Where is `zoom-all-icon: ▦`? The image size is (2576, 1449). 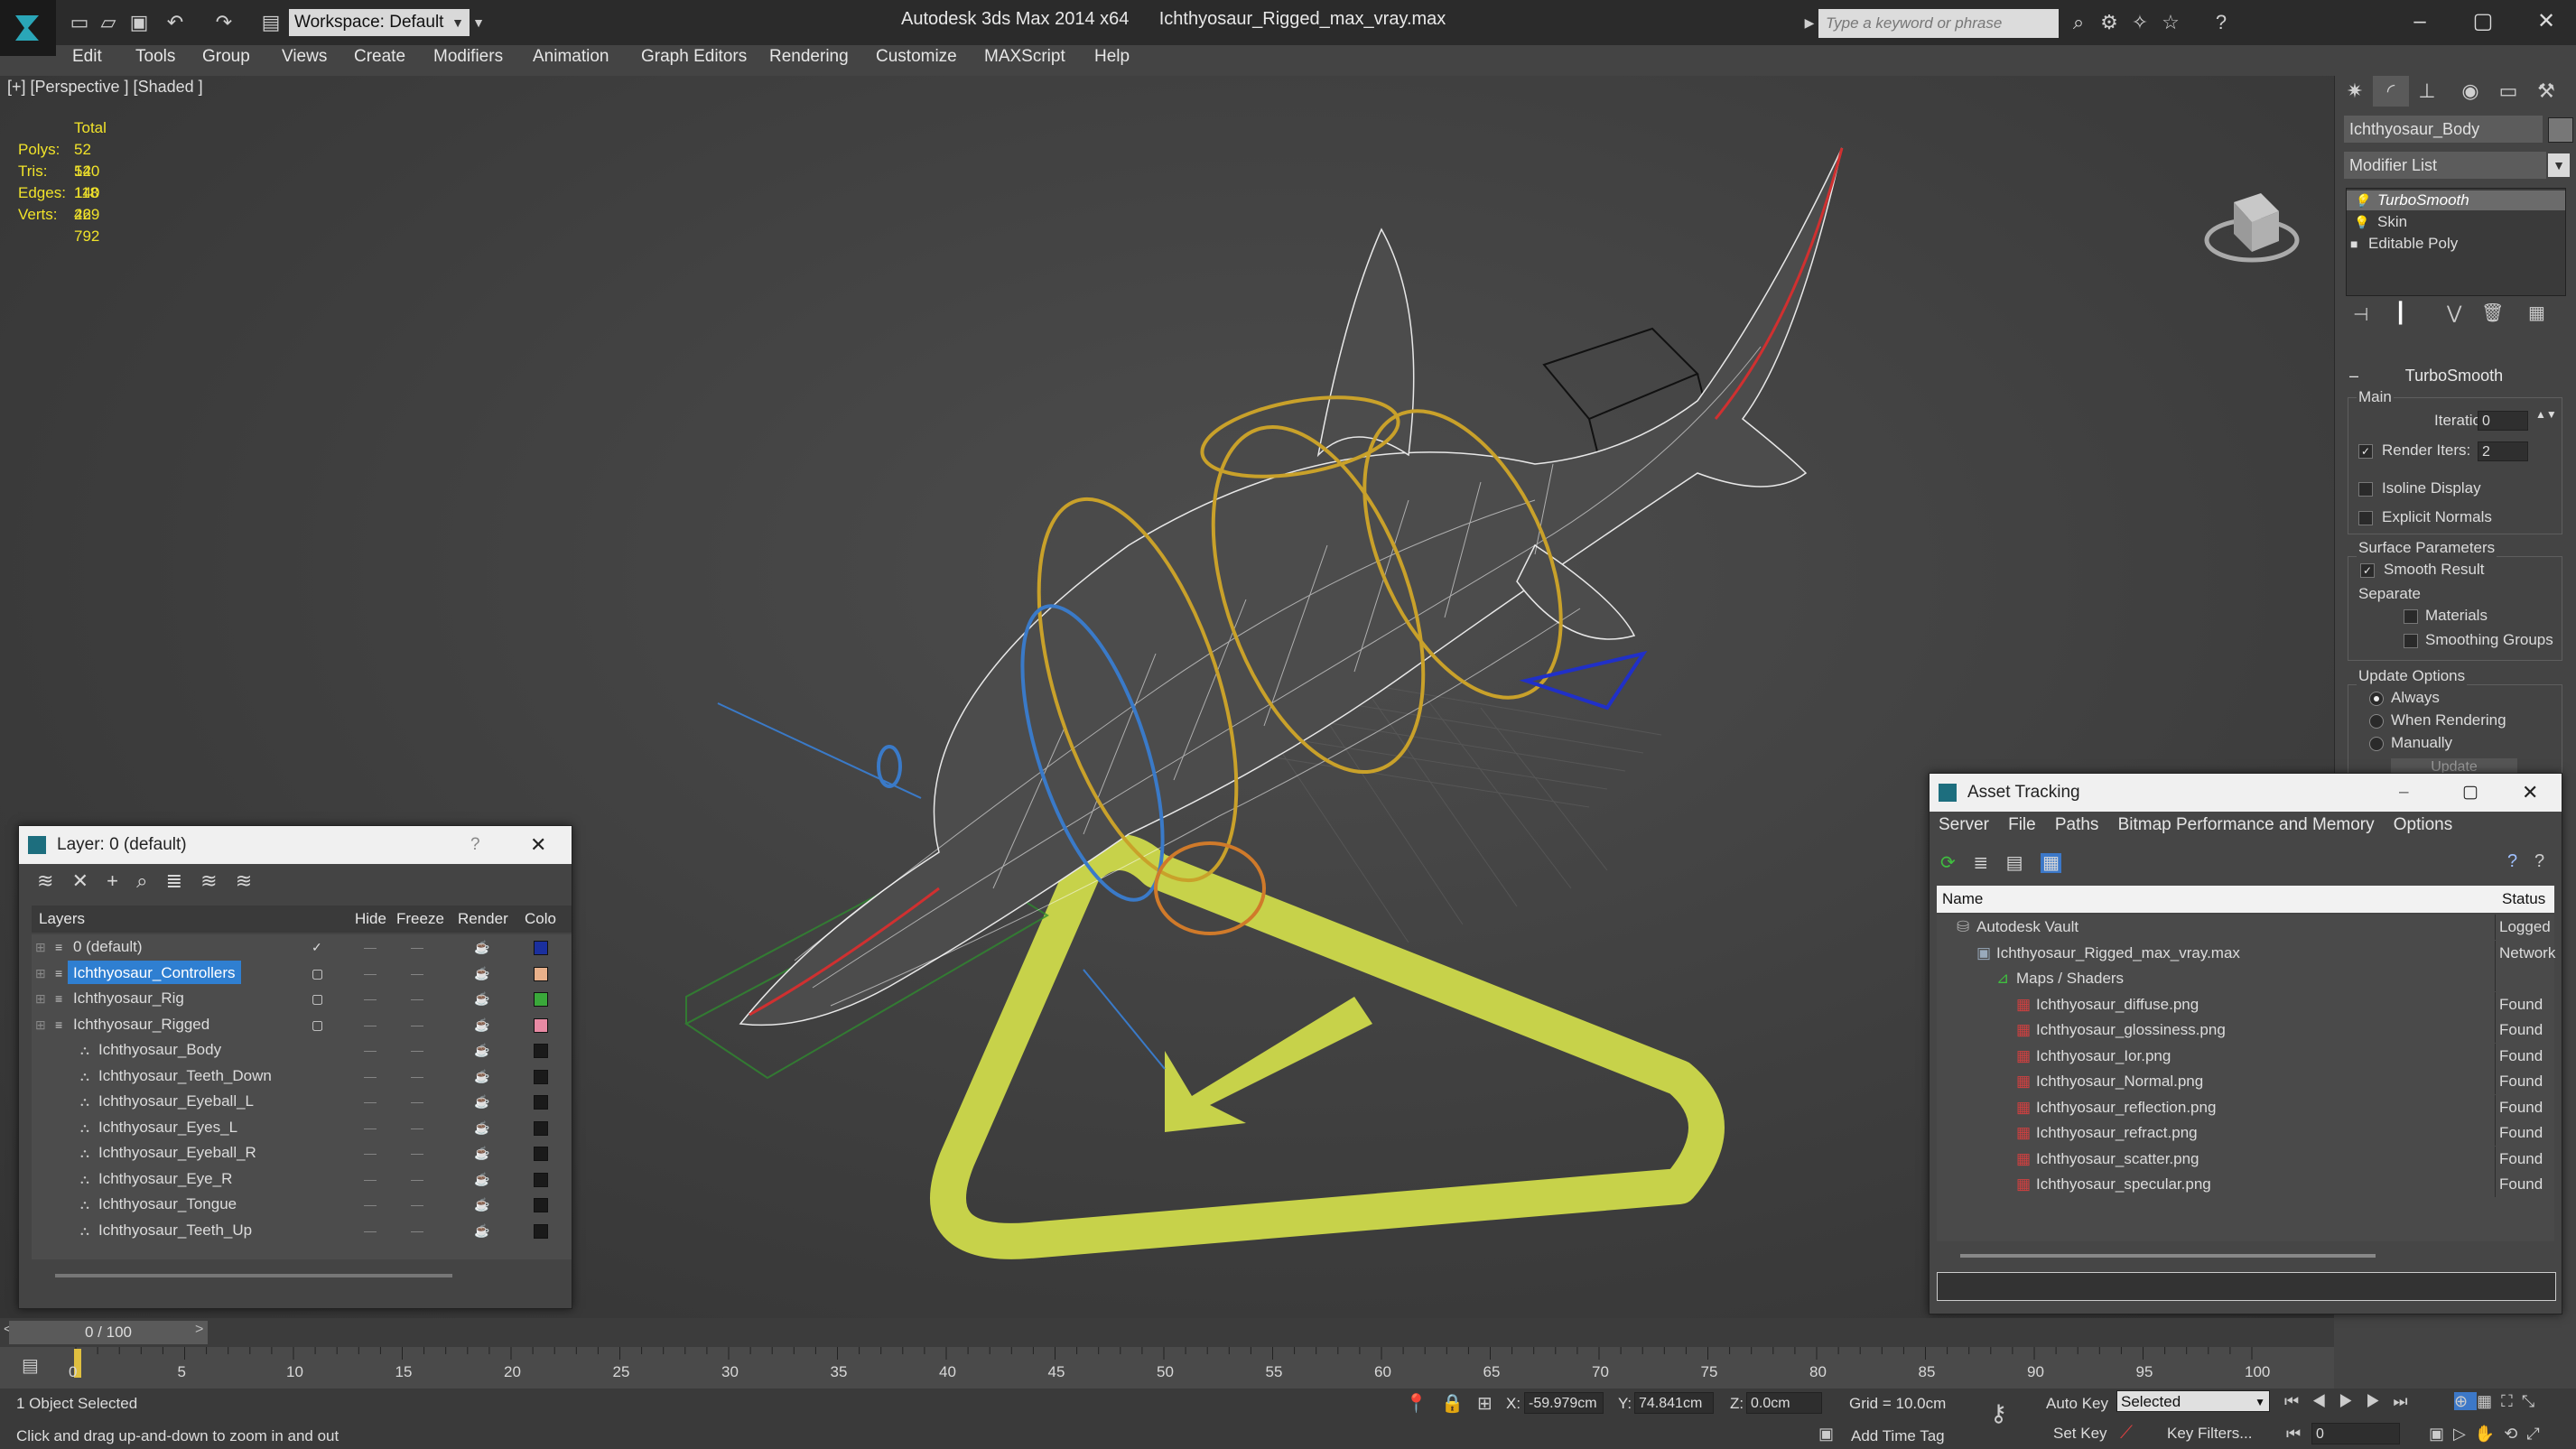
zoom-all-icon: ▦ is located at coordinates (2489, 1401).